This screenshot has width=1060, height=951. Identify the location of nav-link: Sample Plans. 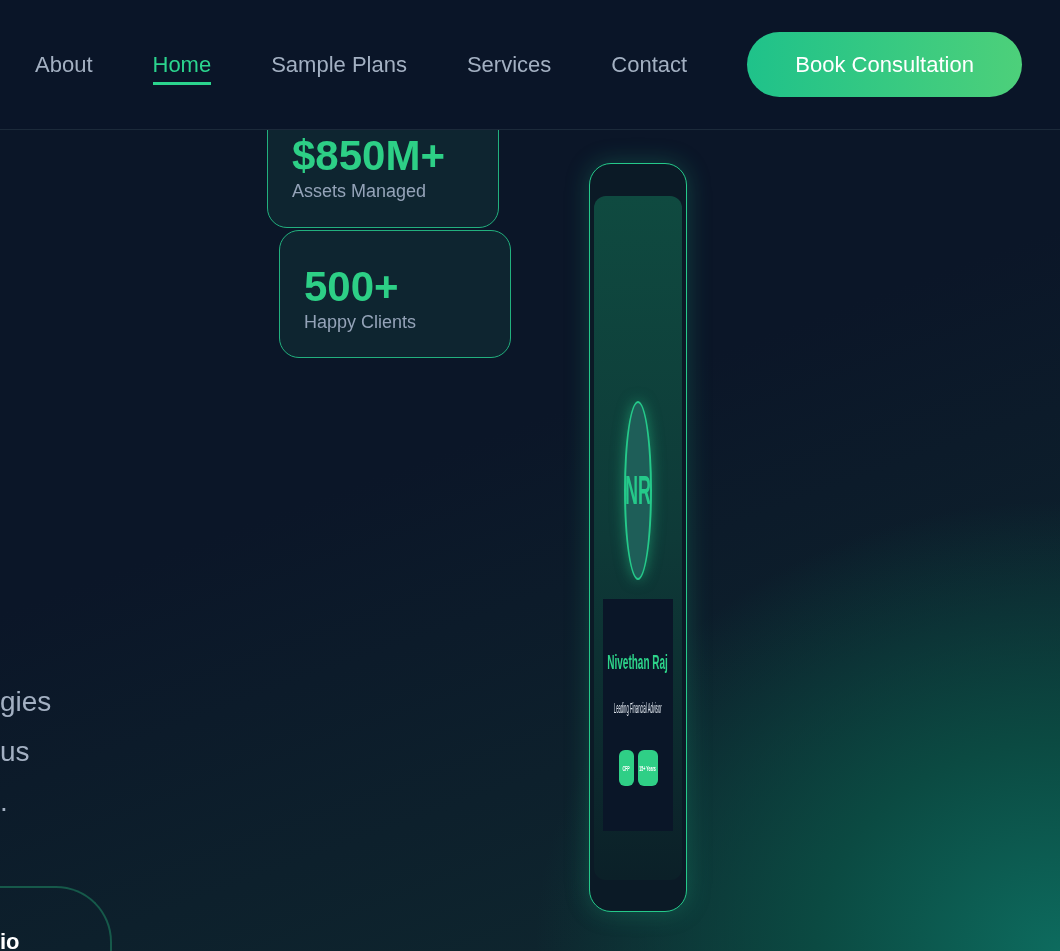
(339, 68).